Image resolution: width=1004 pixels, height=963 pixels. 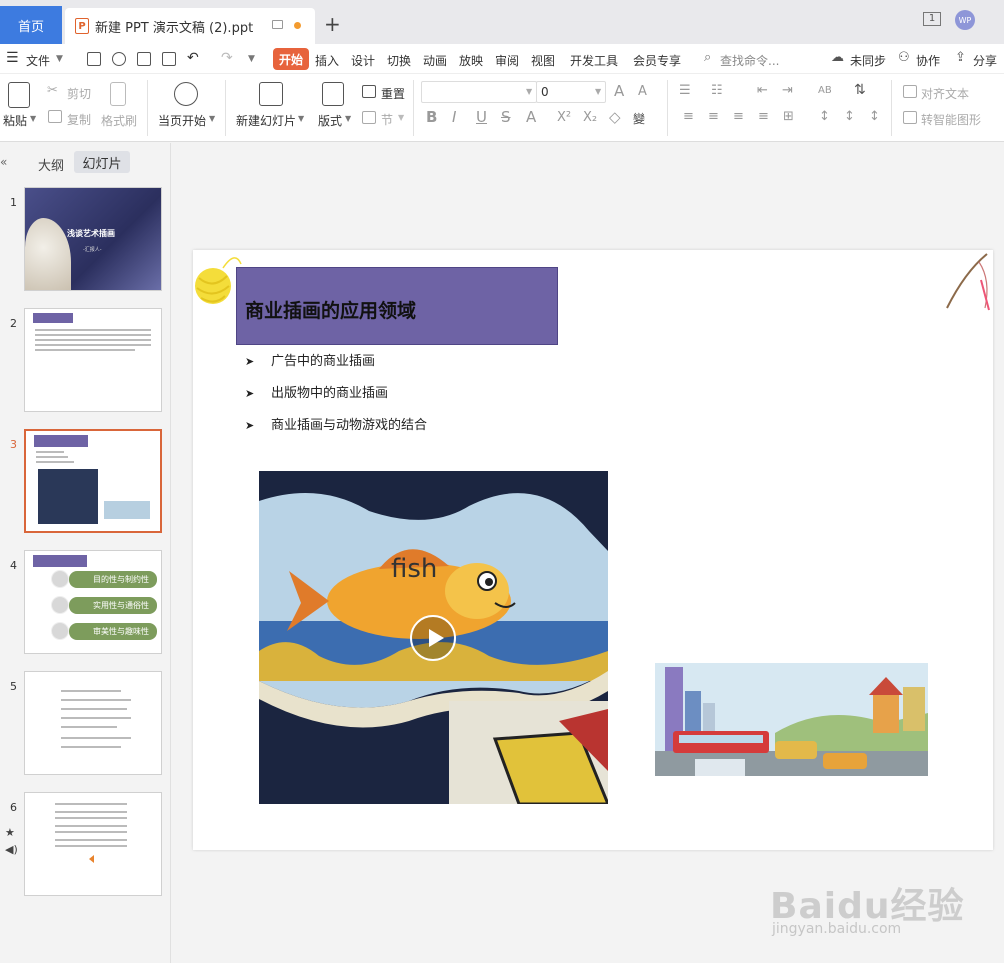 I want to click on line-spacing-icon: ↕, so click(x=824, y=116).